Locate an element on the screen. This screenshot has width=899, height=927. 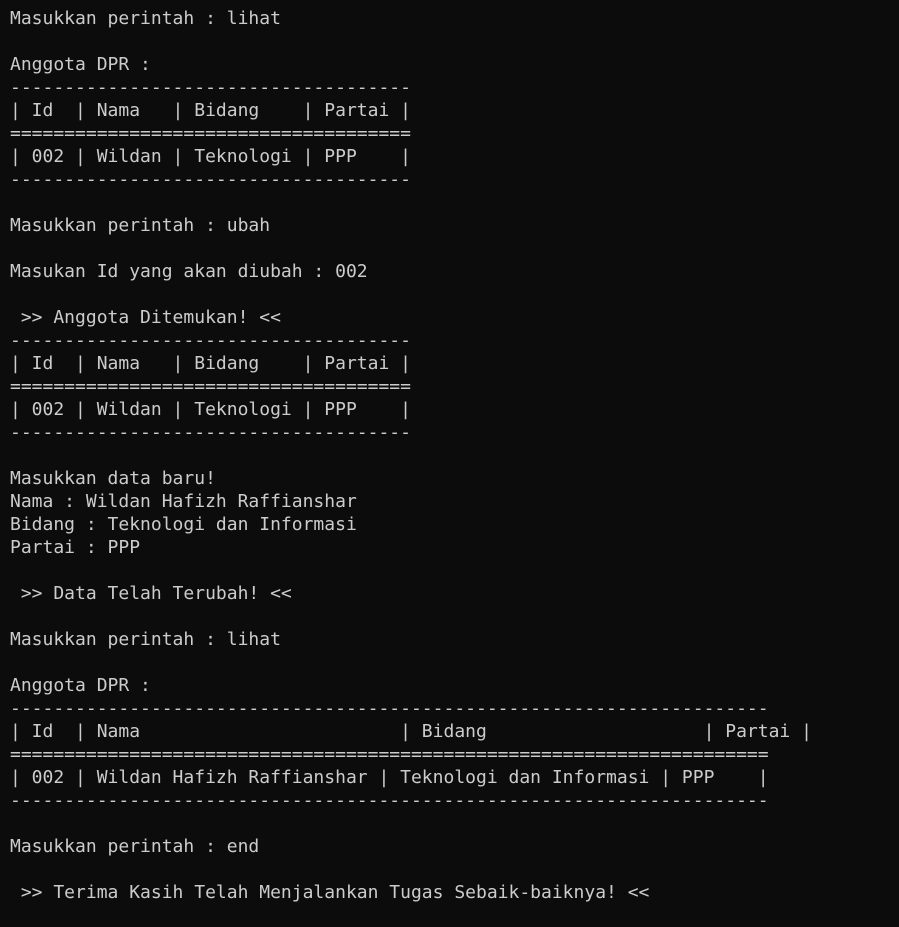
terminal-line: Masukkan perintah : end is located at coordinates (135, 846).